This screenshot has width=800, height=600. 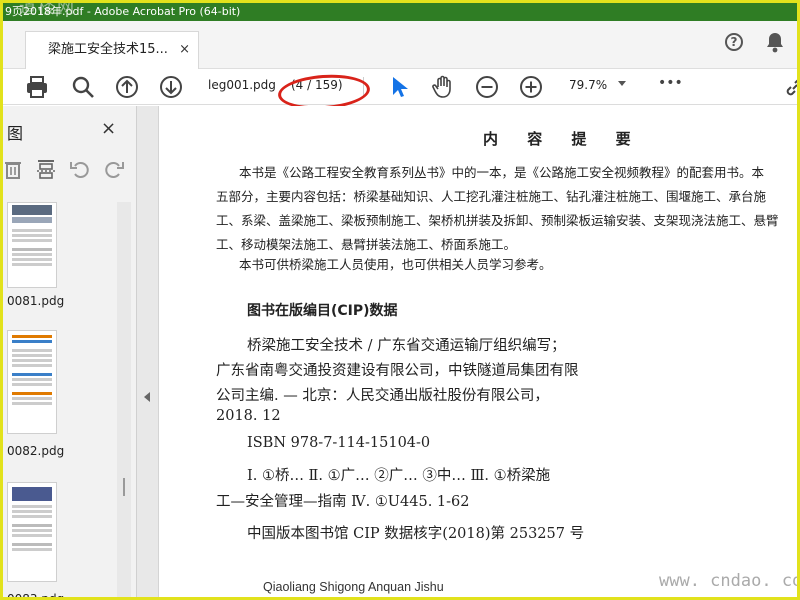 What do you see at coordinates (339, 443) in the screenshot?
I see `cip-line: ISBN 978-7-114-15104-0` at bounding box center [339, 443].